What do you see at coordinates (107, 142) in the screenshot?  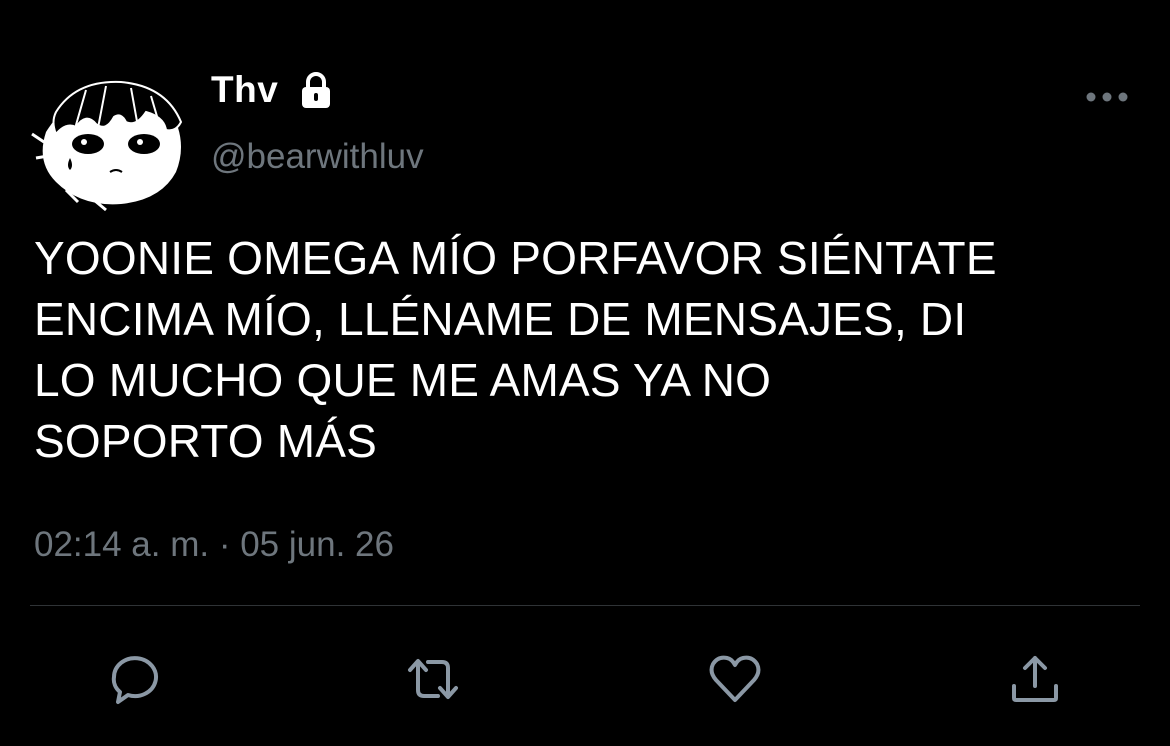 I see `avatar` at bounding box center [107, 142].